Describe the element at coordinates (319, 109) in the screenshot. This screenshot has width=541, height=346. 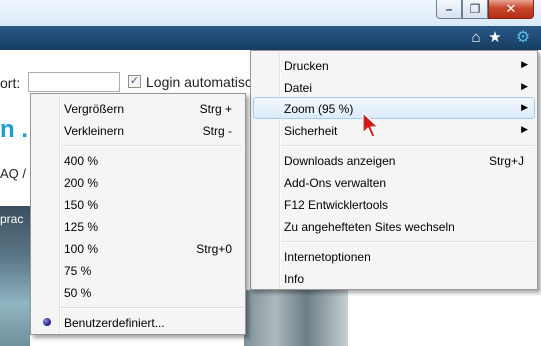
I see `menu-item-label: Zoom (95 %)` at that location.